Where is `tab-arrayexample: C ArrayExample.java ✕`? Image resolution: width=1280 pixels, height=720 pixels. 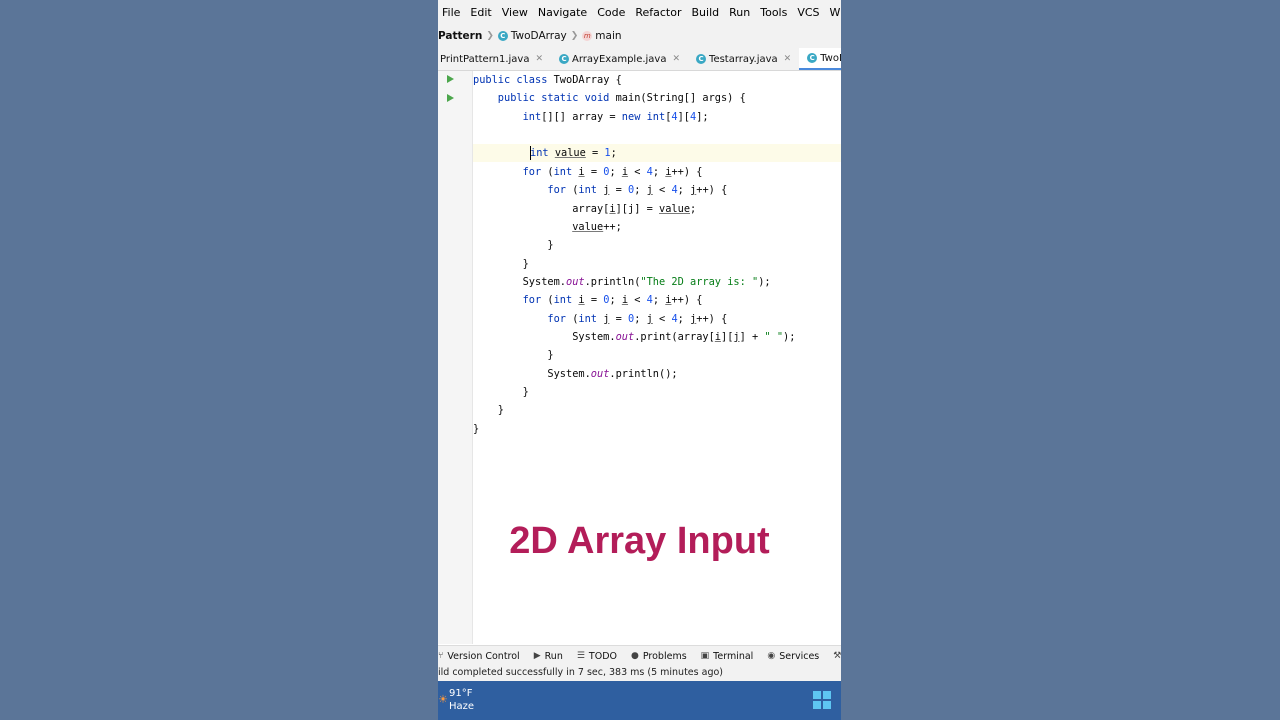 tab-arrayexample: C ArrayExample.java ✕ is located at coordinates (619, 59).